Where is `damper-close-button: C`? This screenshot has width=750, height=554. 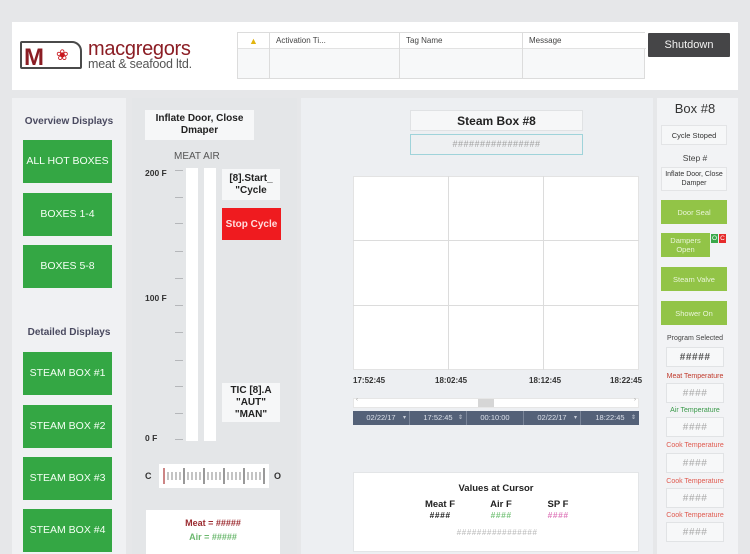 damper-close-button: C is located at coordinates (722, 238).